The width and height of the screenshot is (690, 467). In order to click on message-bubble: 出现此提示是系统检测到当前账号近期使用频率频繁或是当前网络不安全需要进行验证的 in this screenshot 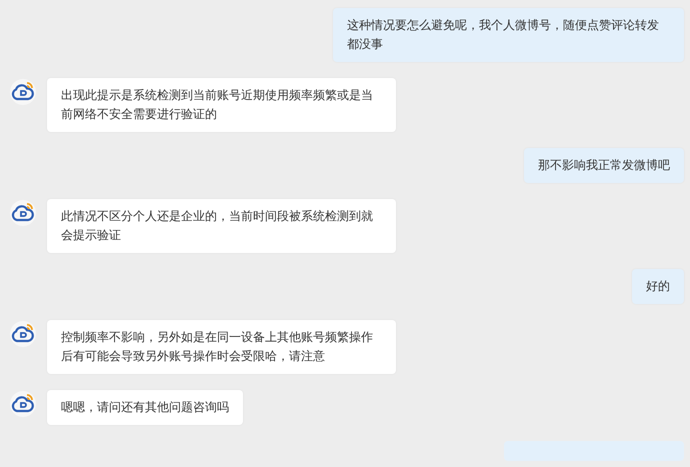, I will do `click(221, 105)`.